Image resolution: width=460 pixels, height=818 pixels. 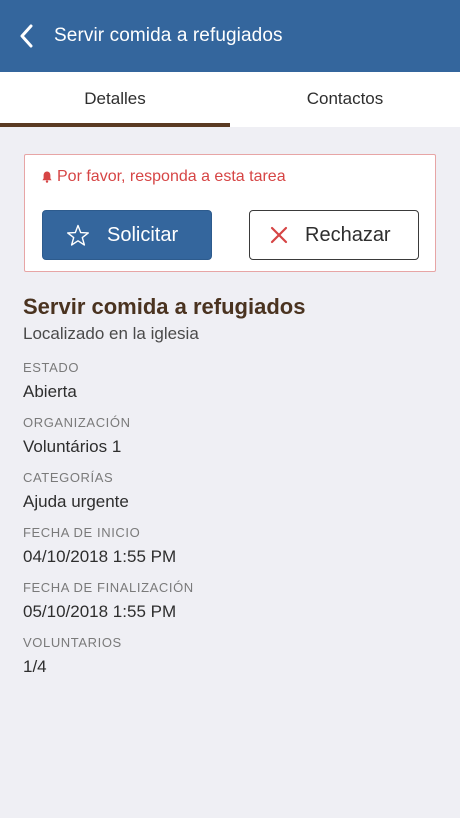 I want to click on field-organizacion: ORGANIZACIÓN Voluntários 1, so click(x=77, y=437).